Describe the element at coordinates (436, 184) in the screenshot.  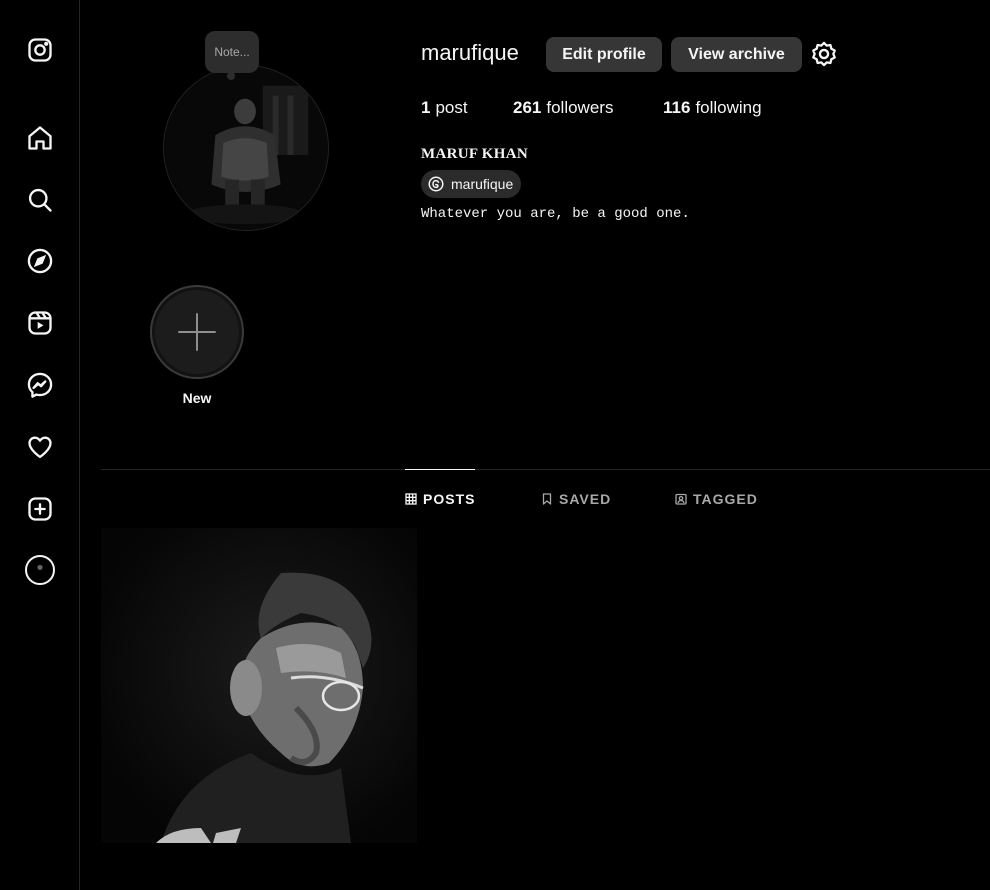
I see `threads-icon` at that location.